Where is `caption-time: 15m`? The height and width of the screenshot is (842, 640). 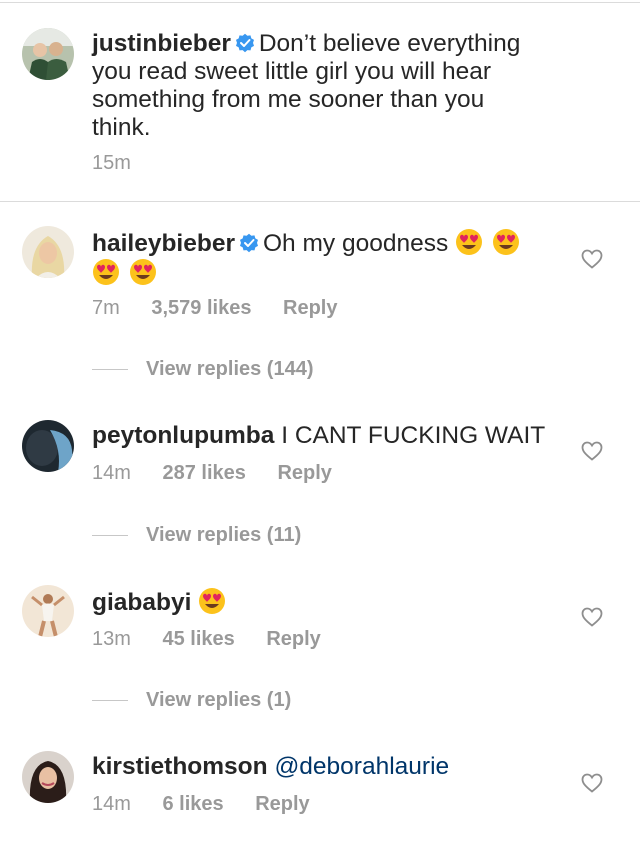 caption-time: 15m is located at coordinates (111, 163).